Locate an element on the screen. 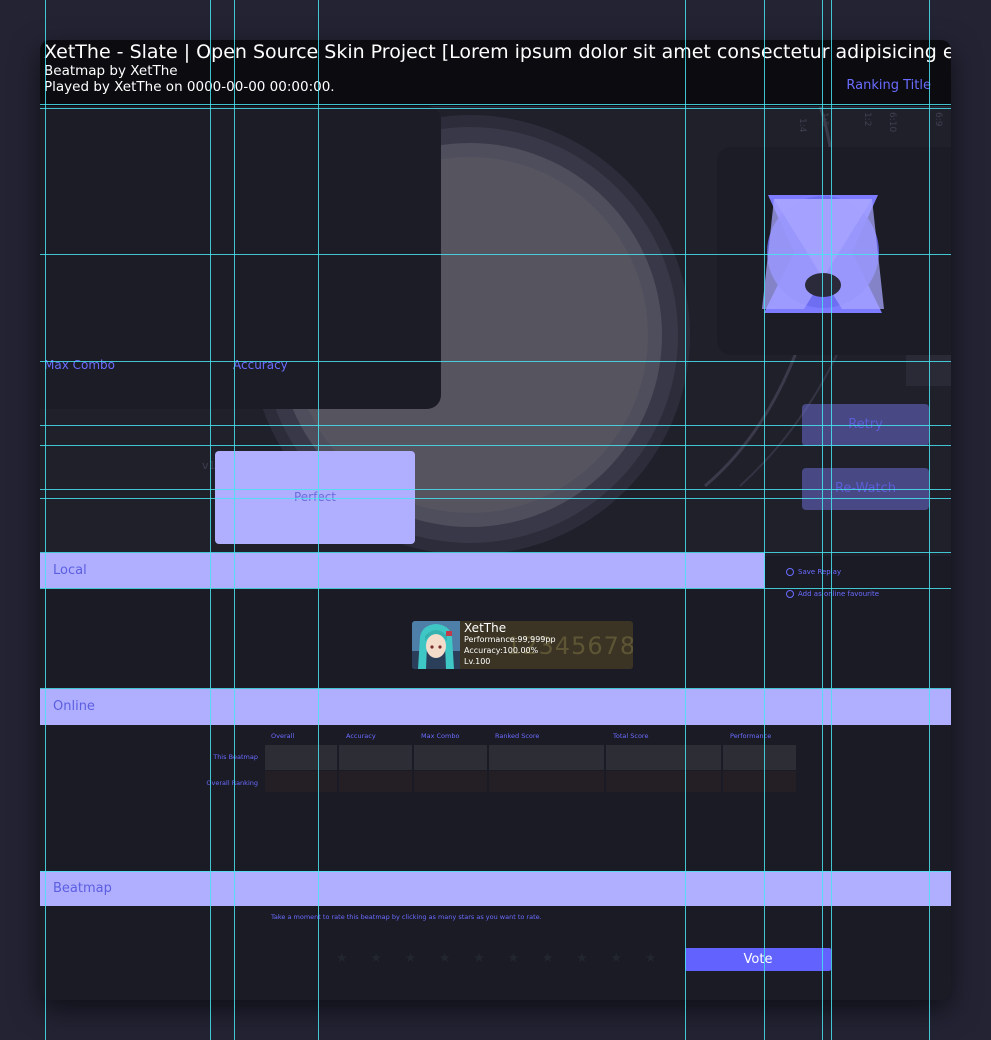  cell-beatmap-ranked-score is located at coordinates (546, 757).